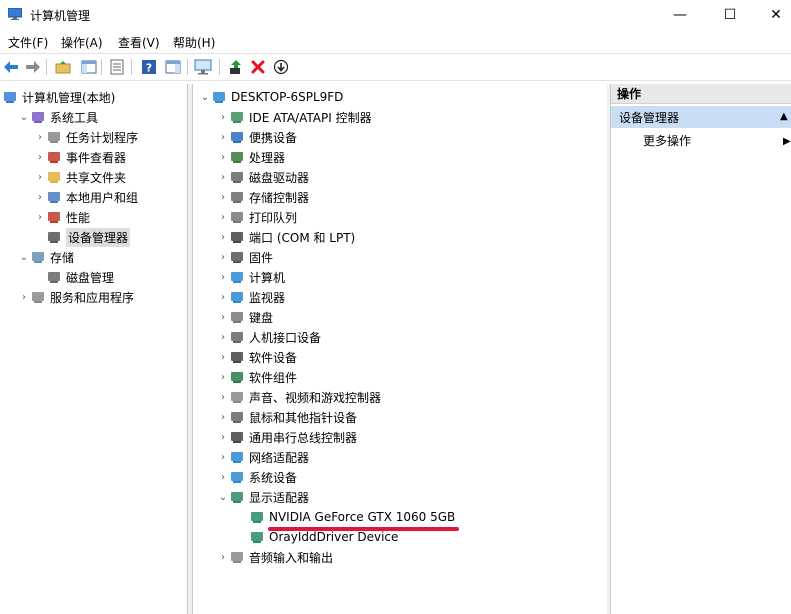 This screenshot has width=791, height=614. What do you see at coordinates (11, 67) in the screenshot?
I see `back-icon` at bounding box center [11, 67].